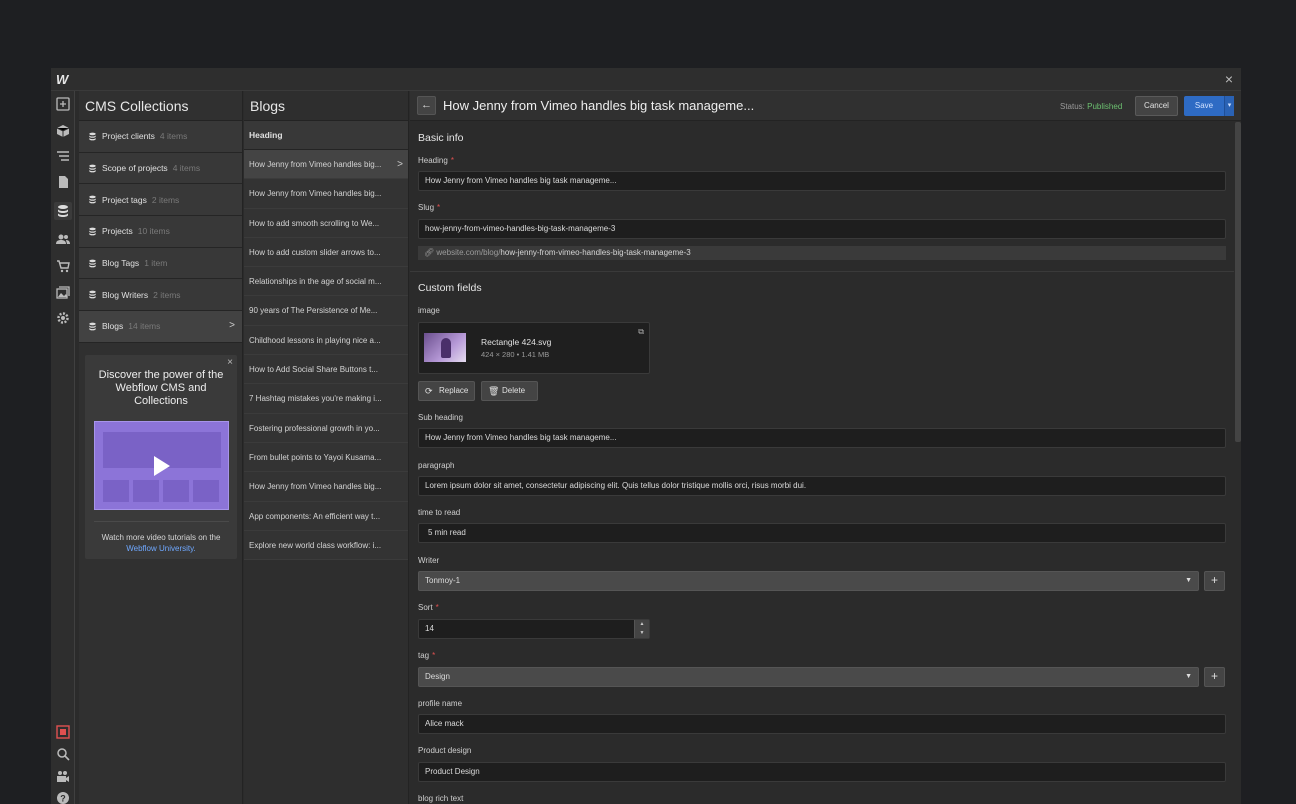 The image size is (1296, 804). I want to click on promo-video-thumbnail, so click(161, 465).